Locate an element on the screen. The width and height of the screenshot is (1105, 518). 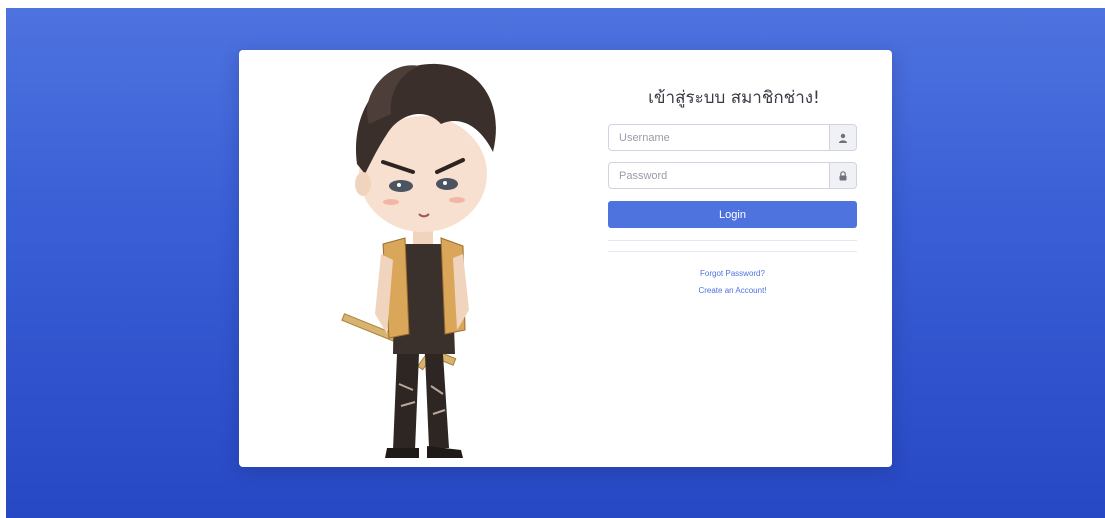
lock-icon is located at coordinates (842, 175).